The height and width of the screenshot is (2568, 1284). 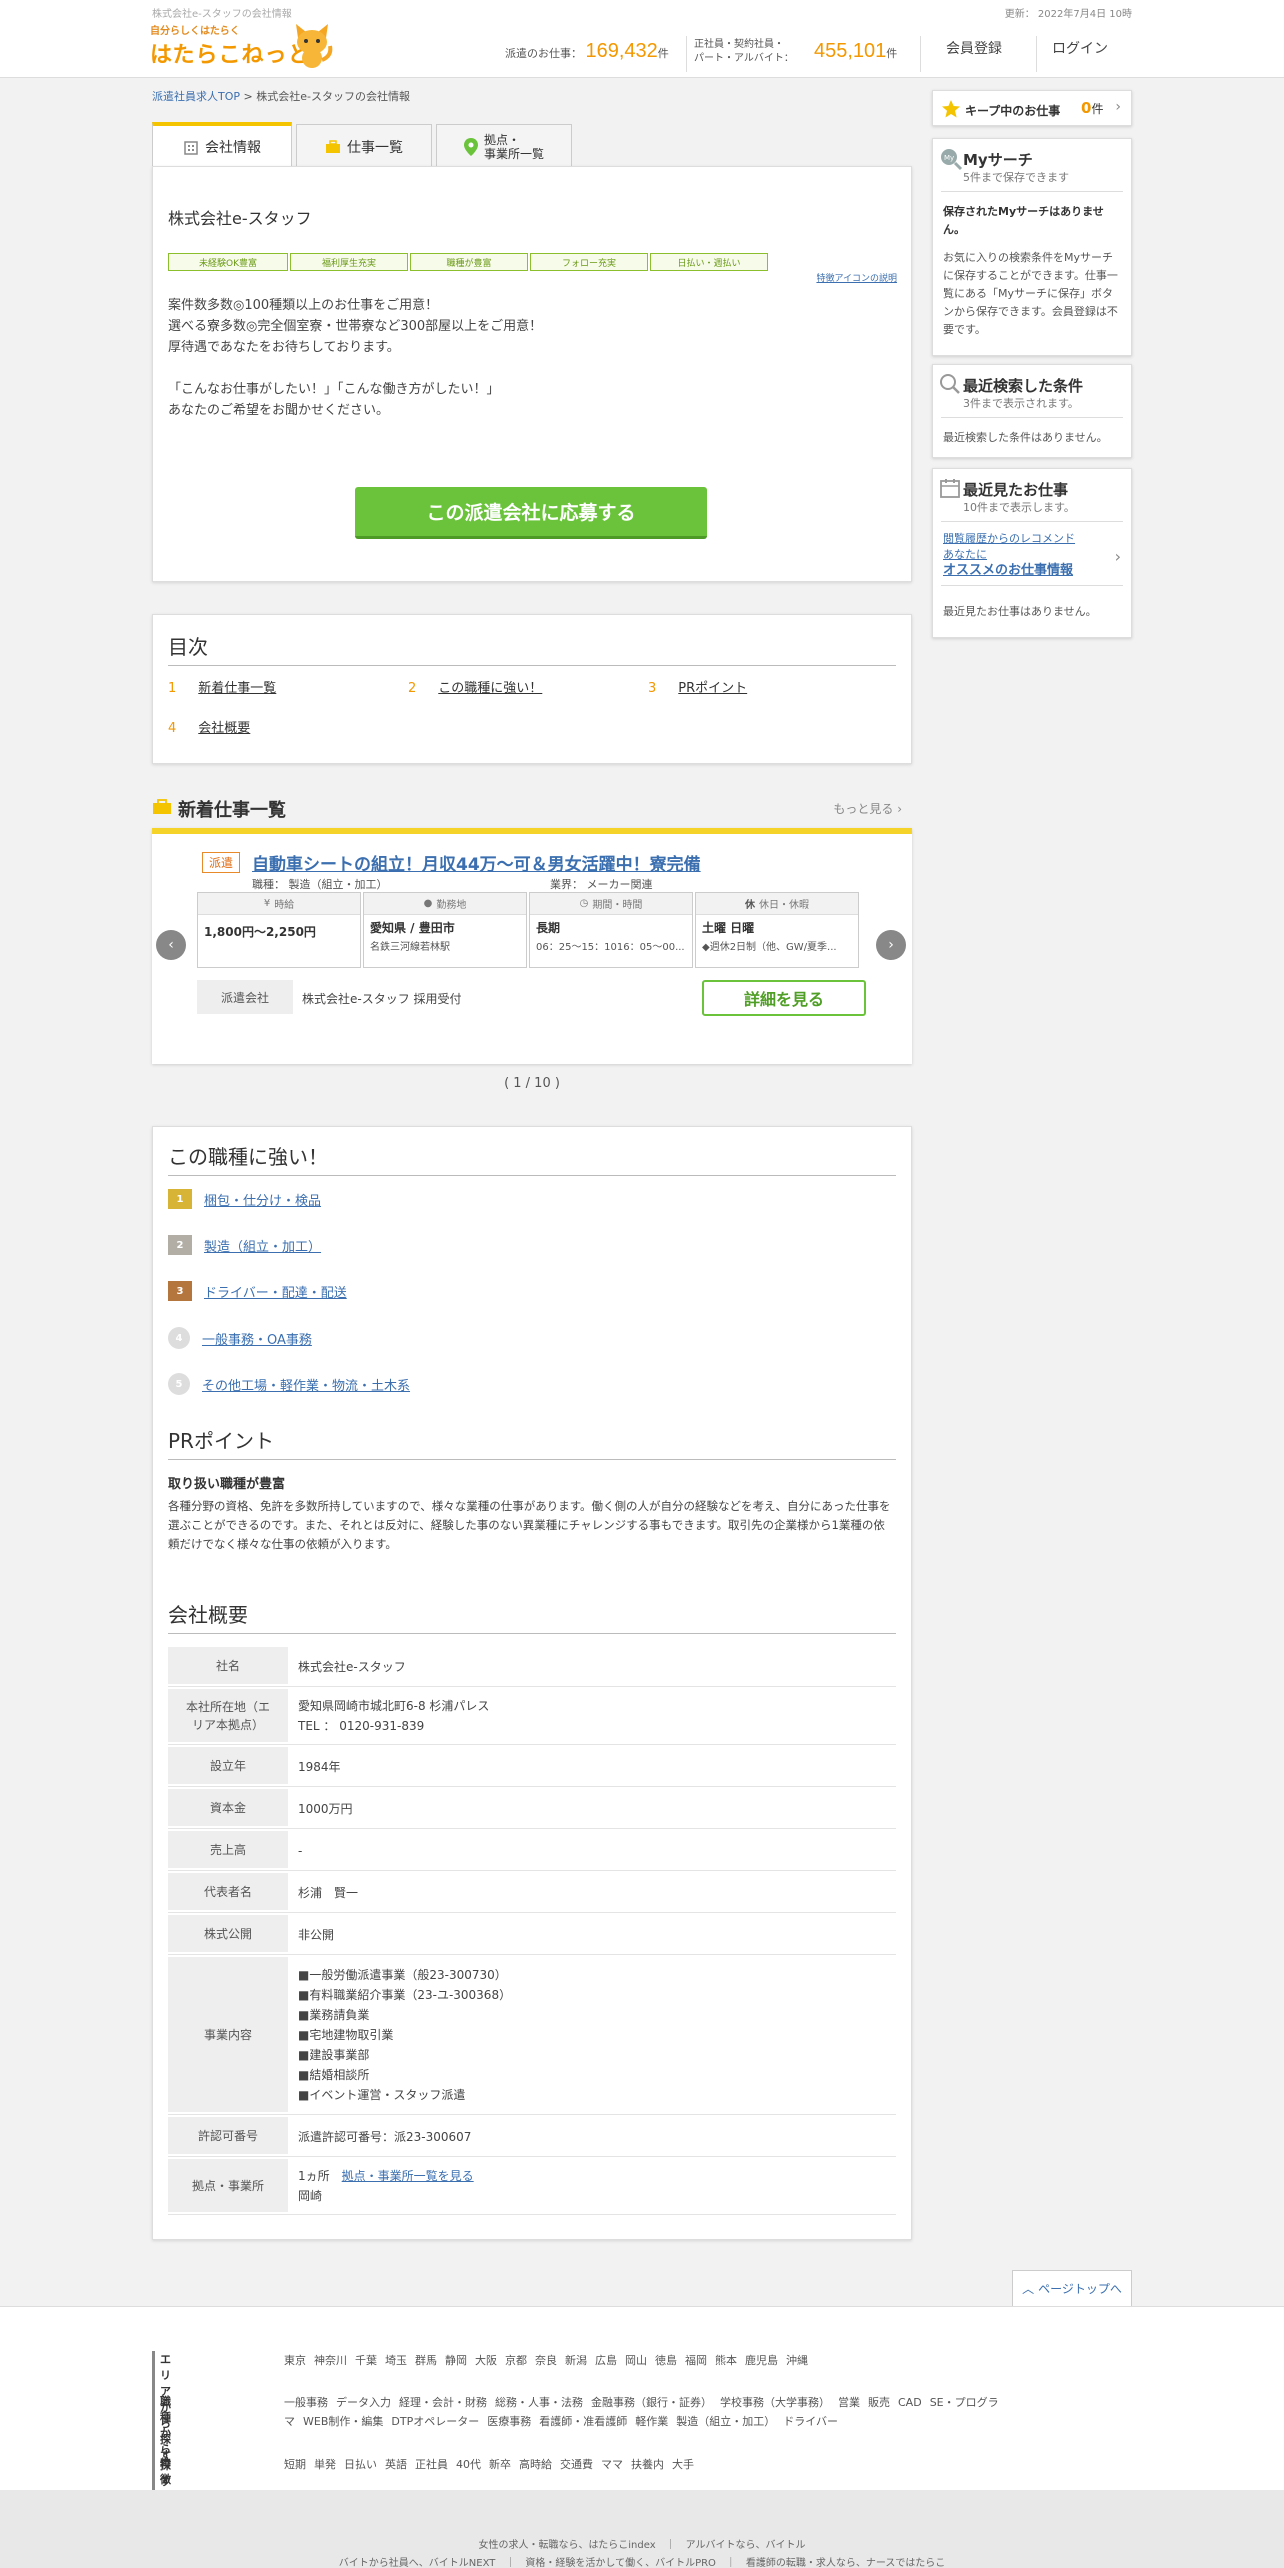 I want to click on footer-area-list: 東京 神奈川 千葉 埼玉 群馬 静岡 大阪 京都 奈良 新潟 広島 岡山 徳島 福岡 熊本 鹿児島 沖縄, so click(x=644, y=2360).